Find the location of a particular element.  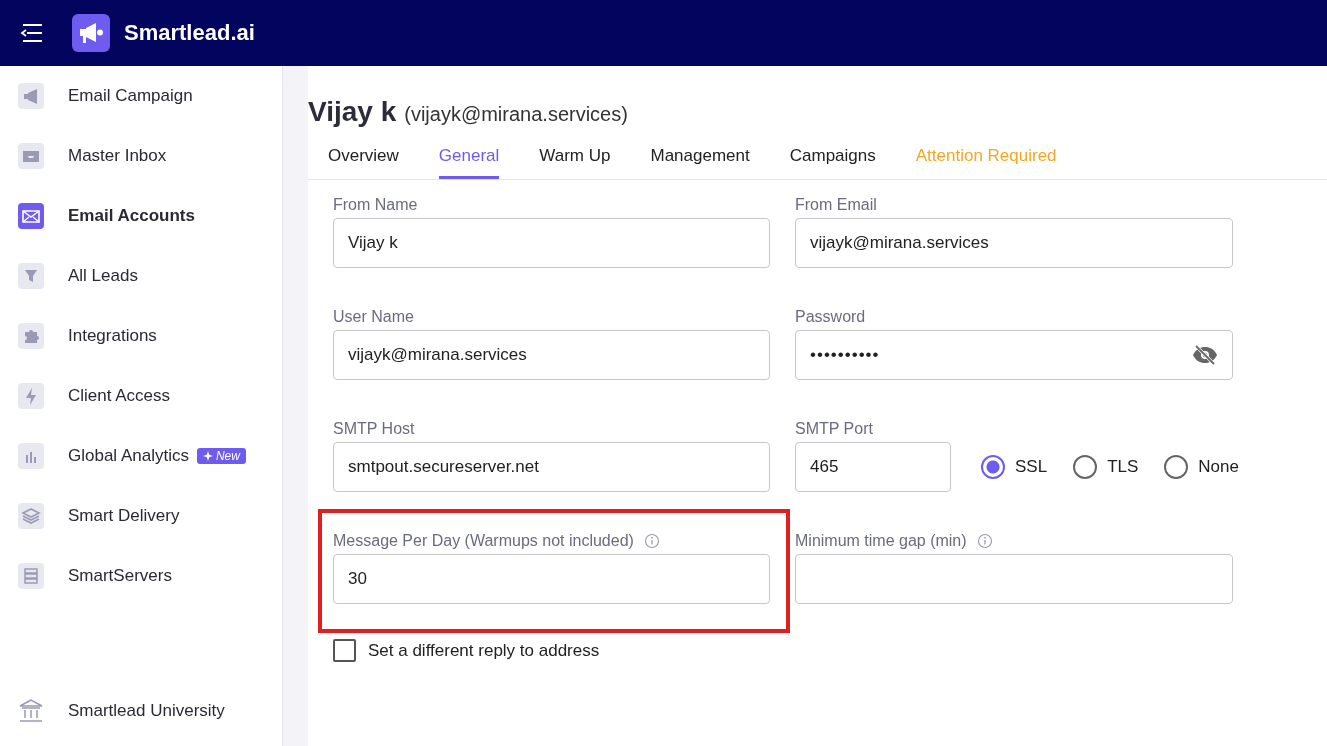

sidebar-item: Master Inbox is located at coordinates (92, 156).